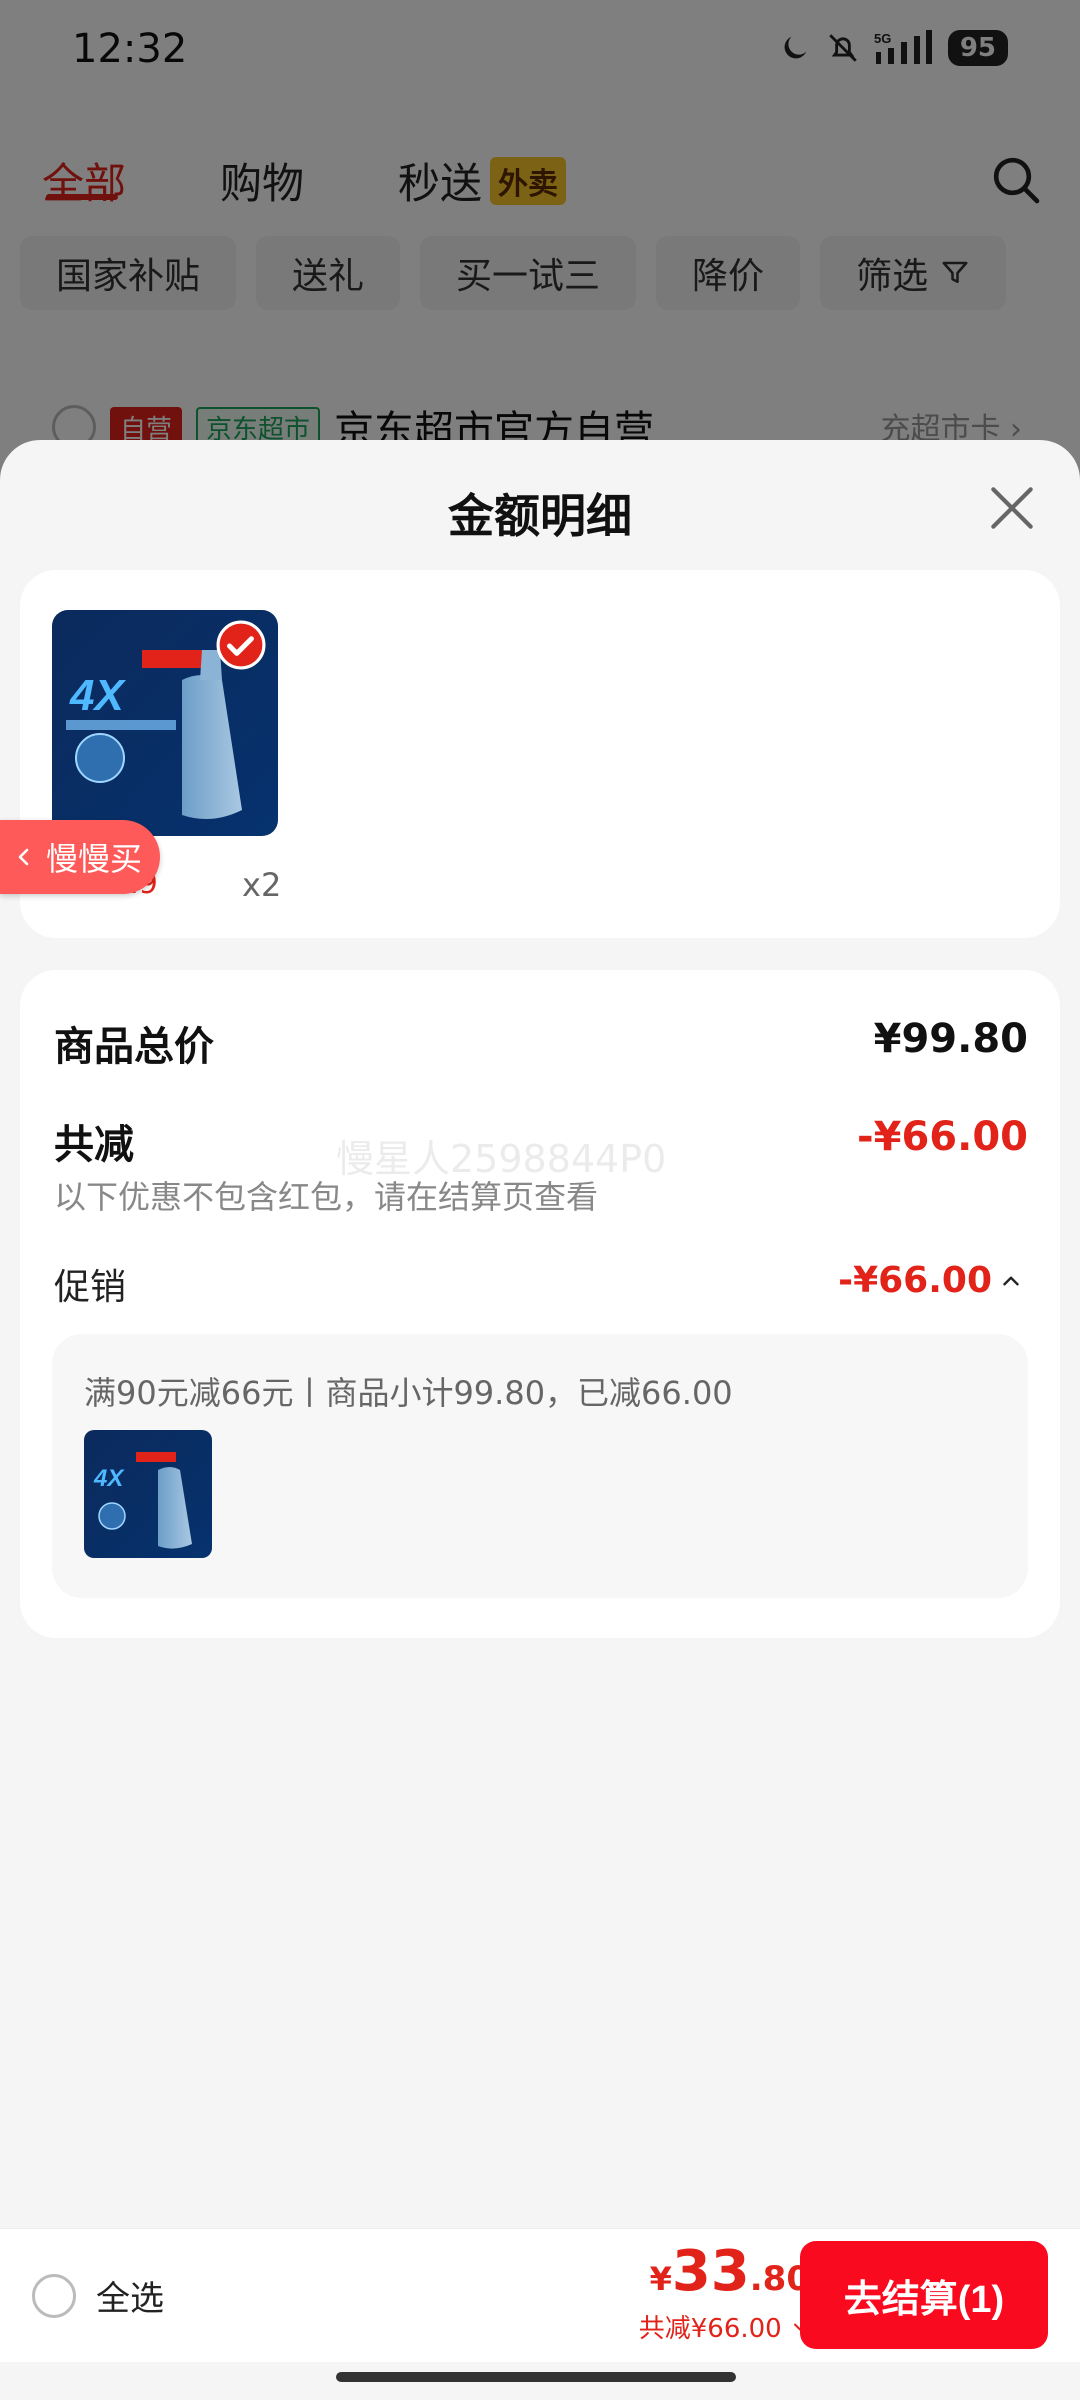  Describe the element at coordinates (408, 1393) in the screenshot. I see `promo-detail-text: 满90元减66元丨商品小计99.80，已减66.00` at that location.